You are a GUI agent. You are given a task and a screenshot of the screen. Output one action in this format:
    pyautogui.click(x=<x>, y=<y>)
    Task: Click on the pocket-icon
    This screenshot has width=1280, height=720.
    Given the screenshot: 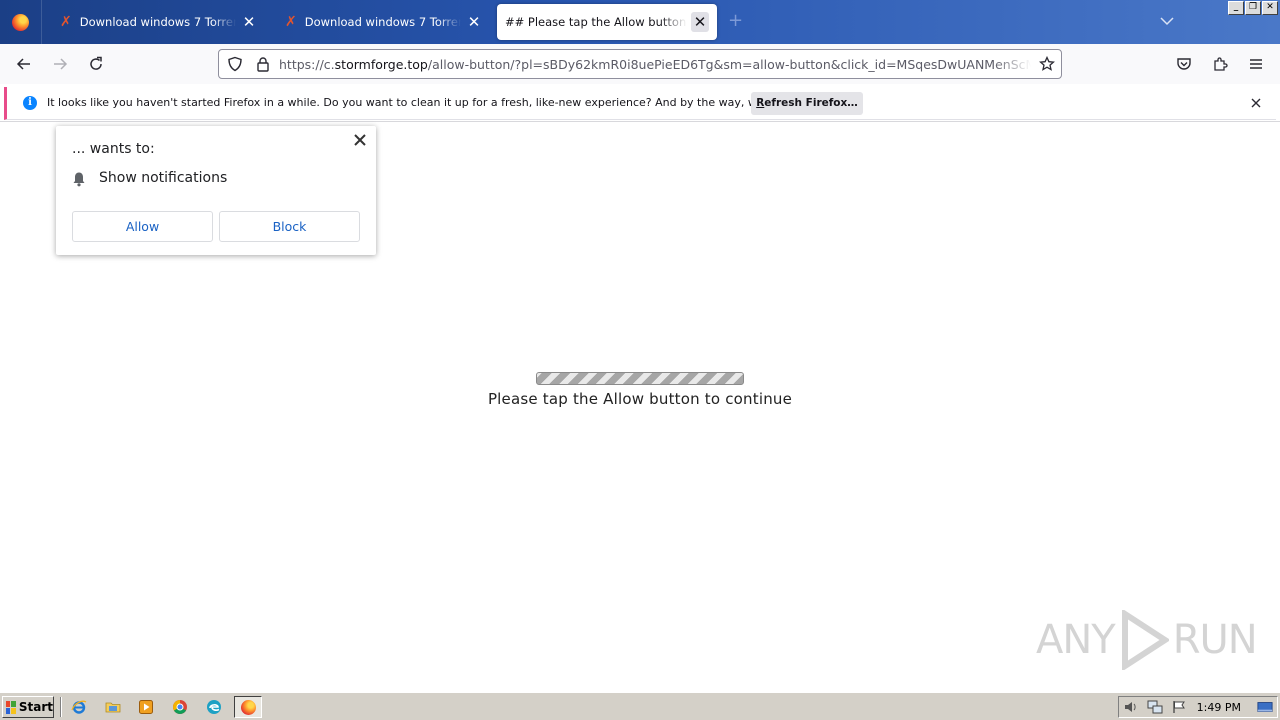 What is the action you would take?
    pyautogui.click(x=1184, y=64)
    